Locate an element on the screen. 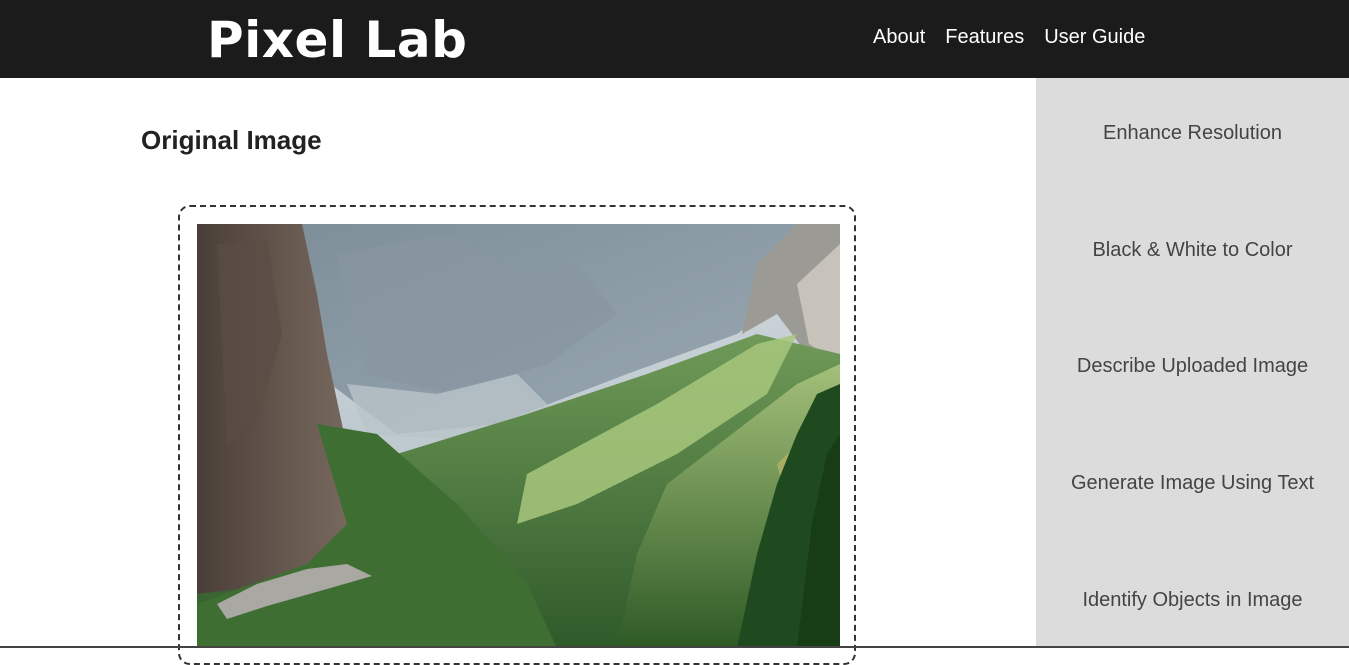 This screenshot has width=1349, height=665. top-navbar: Pixel Lab About Features User Guide is located at coordinates (674, 39).